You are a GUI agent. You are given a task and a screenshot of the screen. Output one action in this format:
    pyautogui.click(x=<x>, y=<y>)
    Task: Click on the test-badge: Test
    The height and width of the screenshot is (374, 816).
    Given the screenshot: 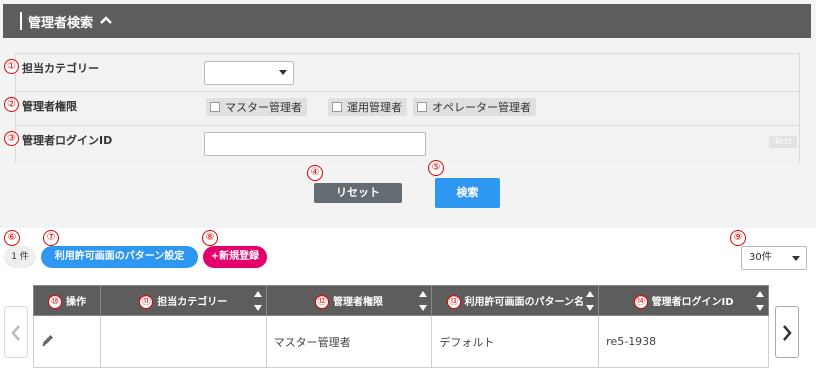 What is the action you would take?
    pyautogui.click(x=783, y=142)
    